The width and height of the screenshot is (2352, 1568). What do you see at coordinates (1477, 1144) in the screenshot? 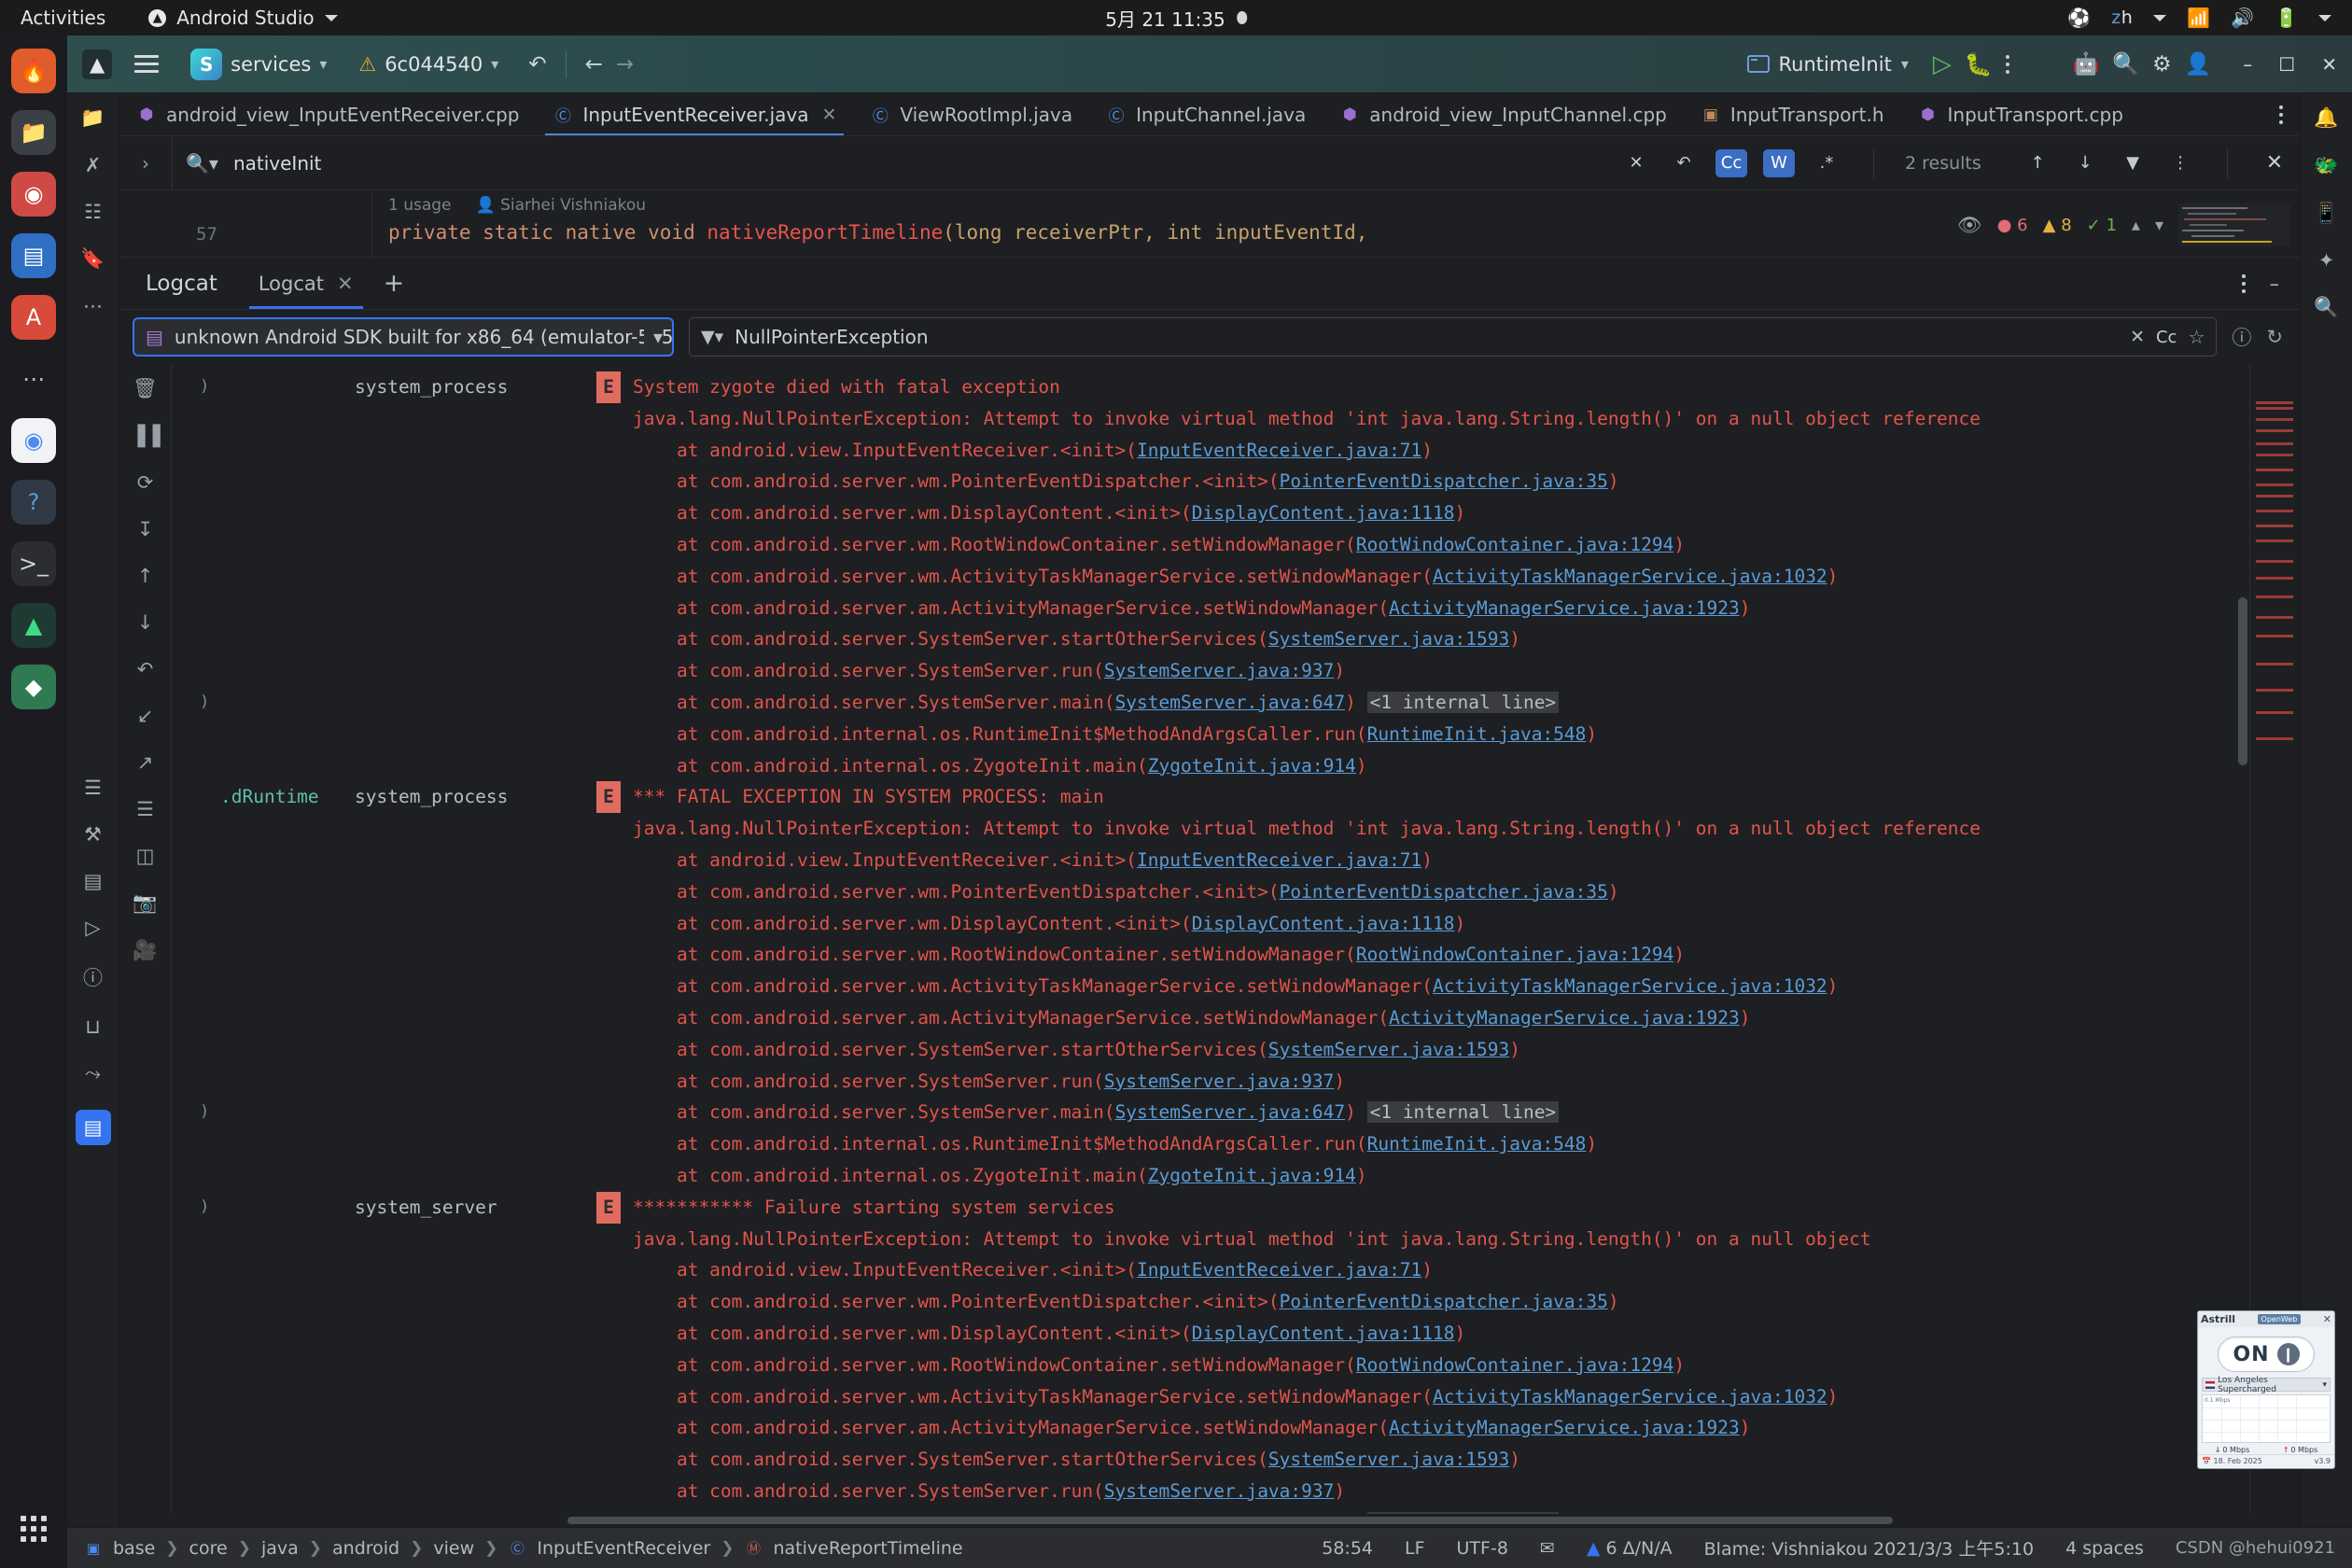
I see `stacktrace-link: RuntimeInit.java:548` at bounding box center [1477, 1144].